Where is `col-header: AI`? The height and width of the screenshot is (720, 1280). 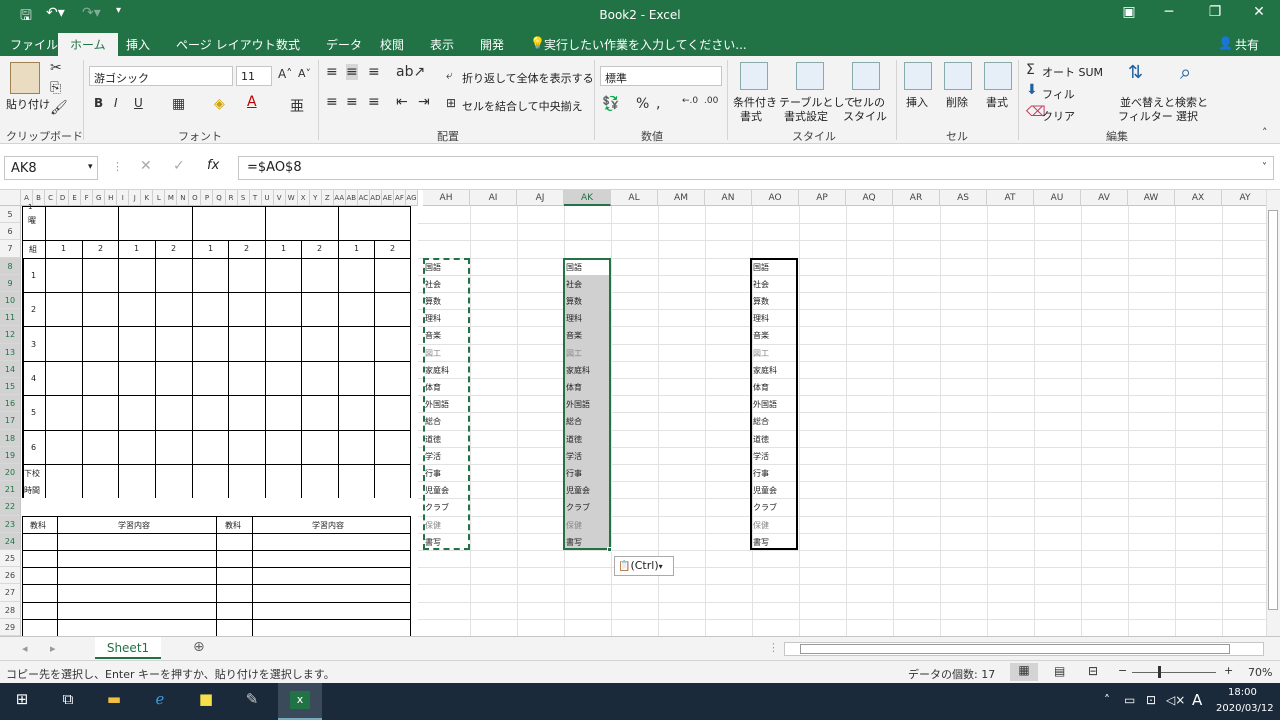 col-header: AI is located at coordinates (493, 198).